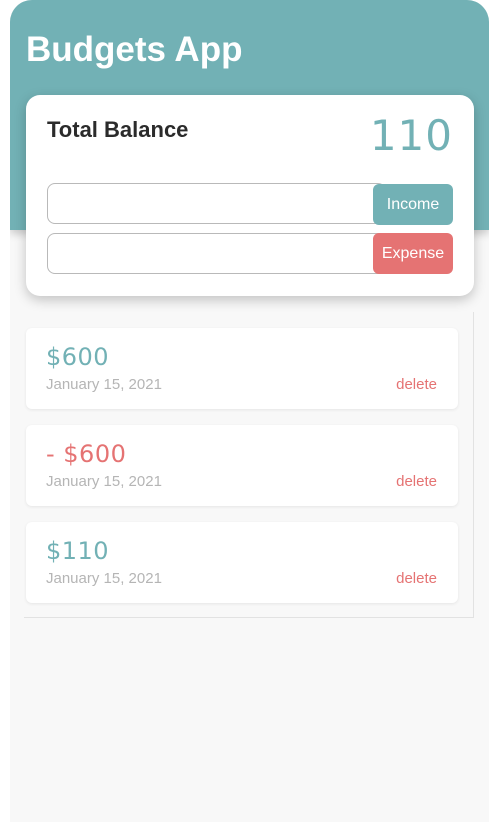  Describe the element at coordinates (411, 135) in the screenshot. I see `total-balance-value: 110` at that location.